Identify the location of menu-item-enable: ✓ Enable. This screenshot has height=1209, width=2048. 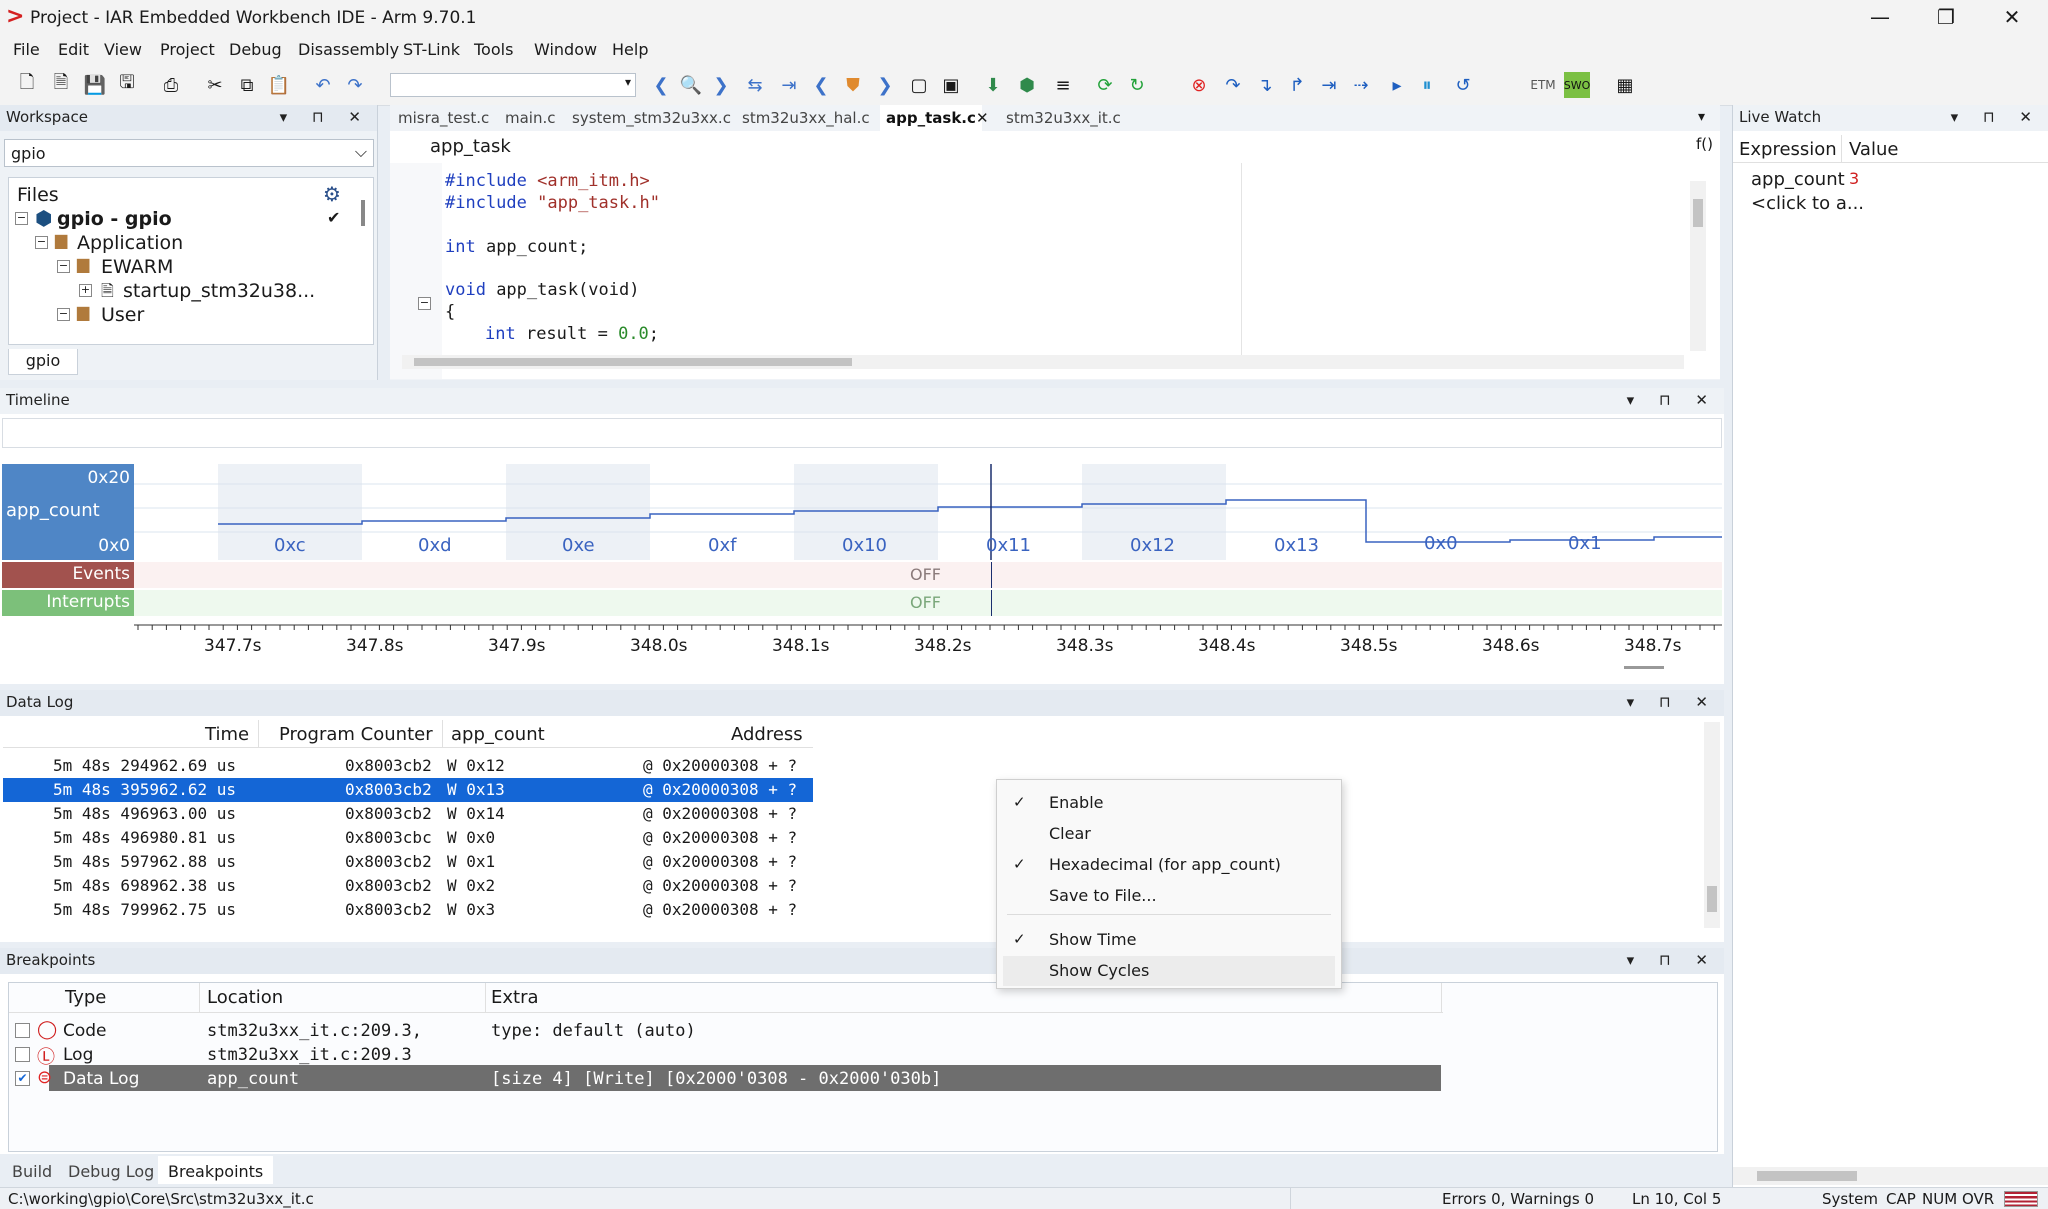
(1169, 803).